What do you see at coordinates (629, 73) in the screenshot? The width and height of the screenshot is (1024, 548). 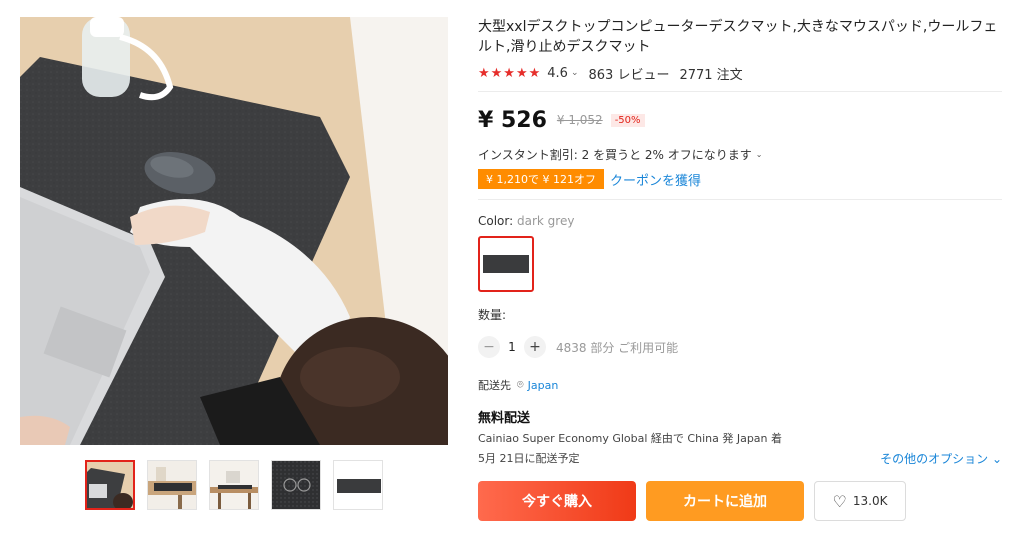 I see `review-count: 863 レビュー` at bounding box center [629, 73].